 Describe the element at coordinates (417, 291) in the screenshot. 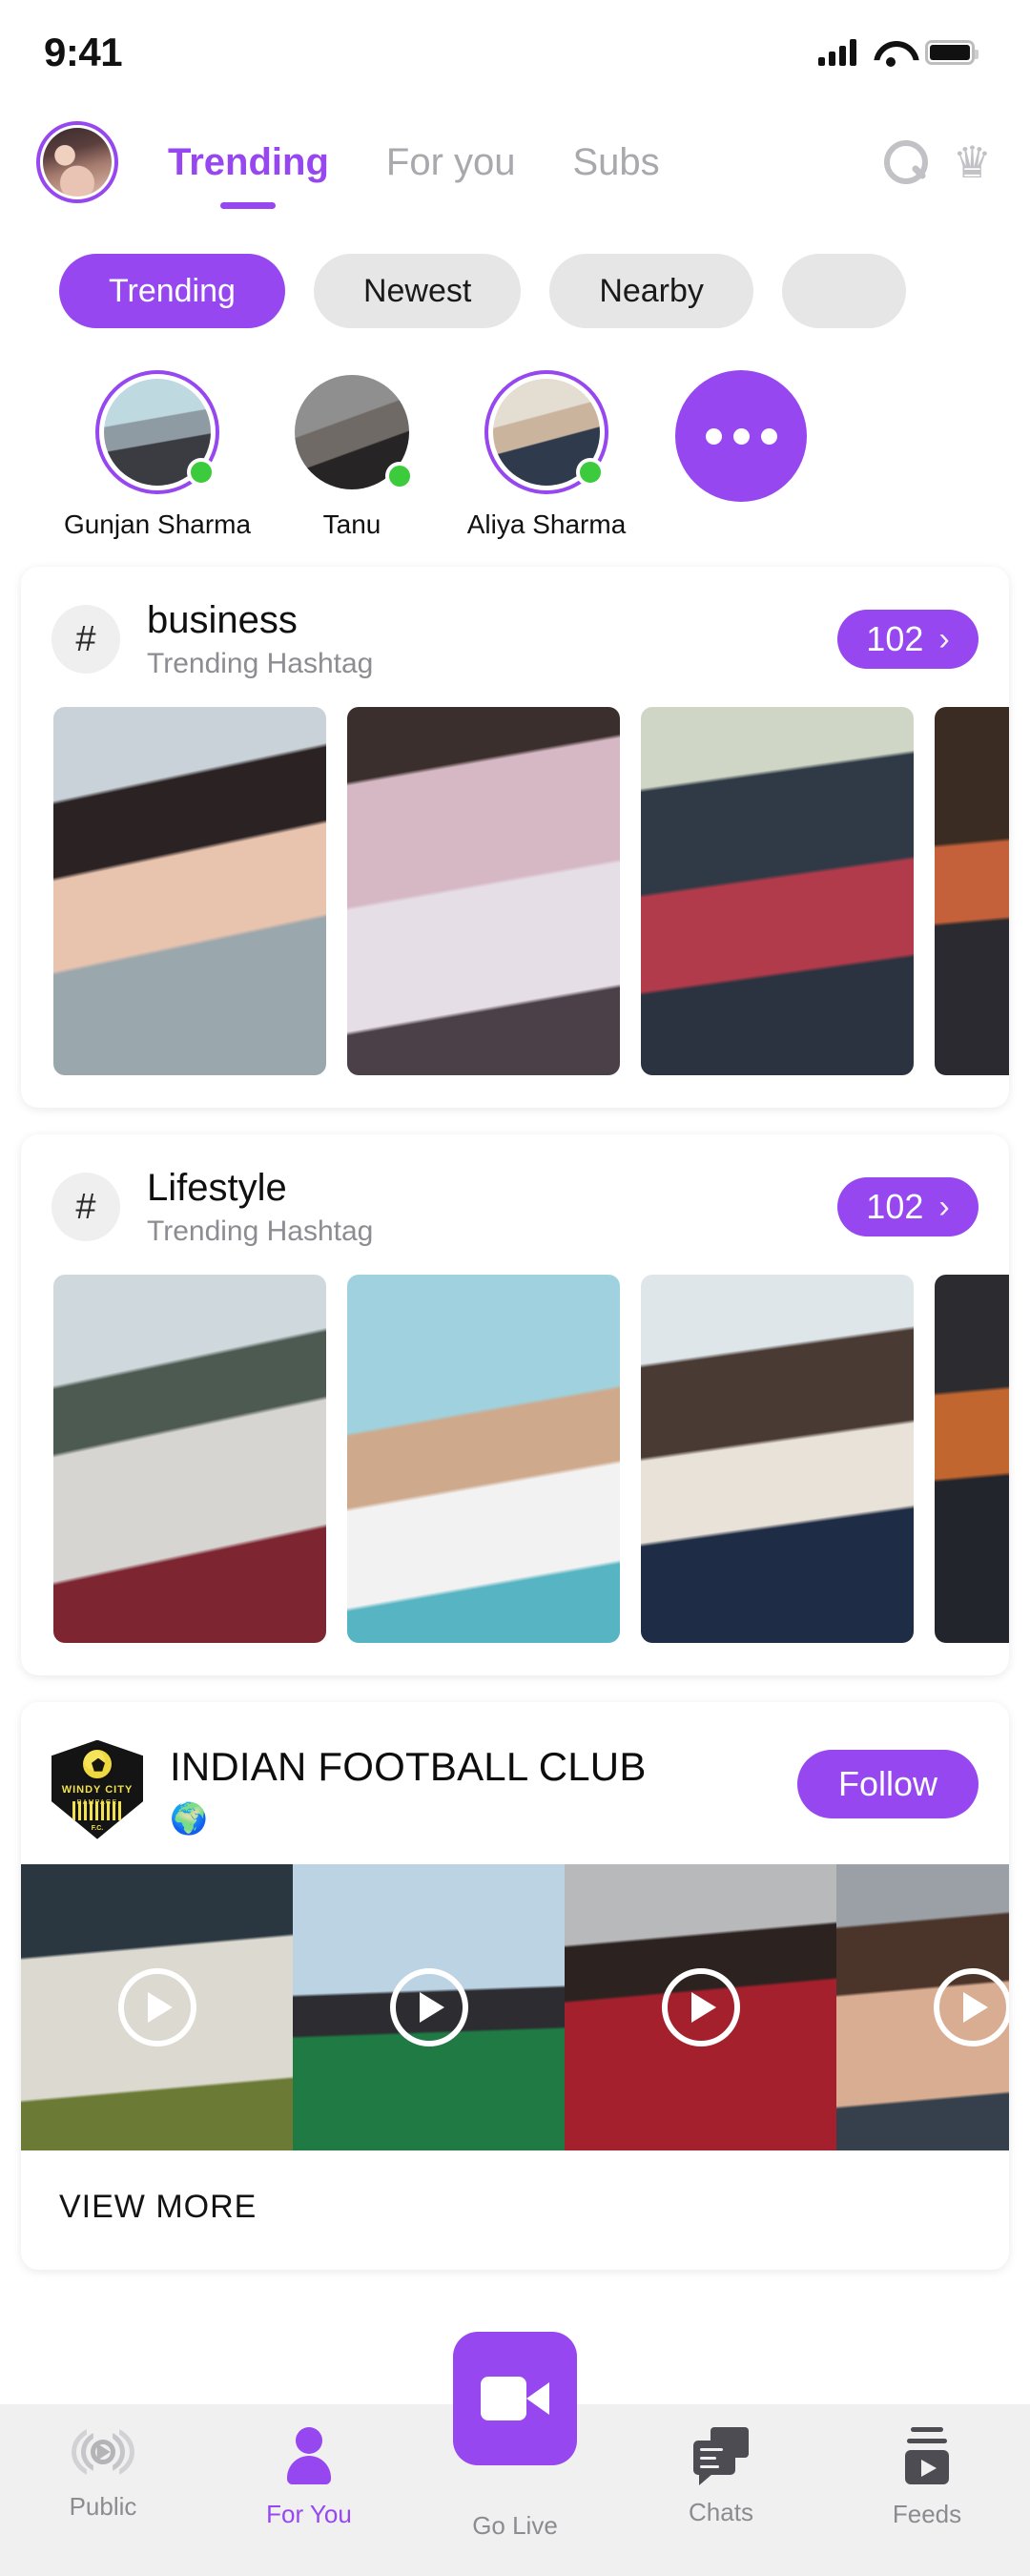

I see `chip-newest: Newest` at that location.